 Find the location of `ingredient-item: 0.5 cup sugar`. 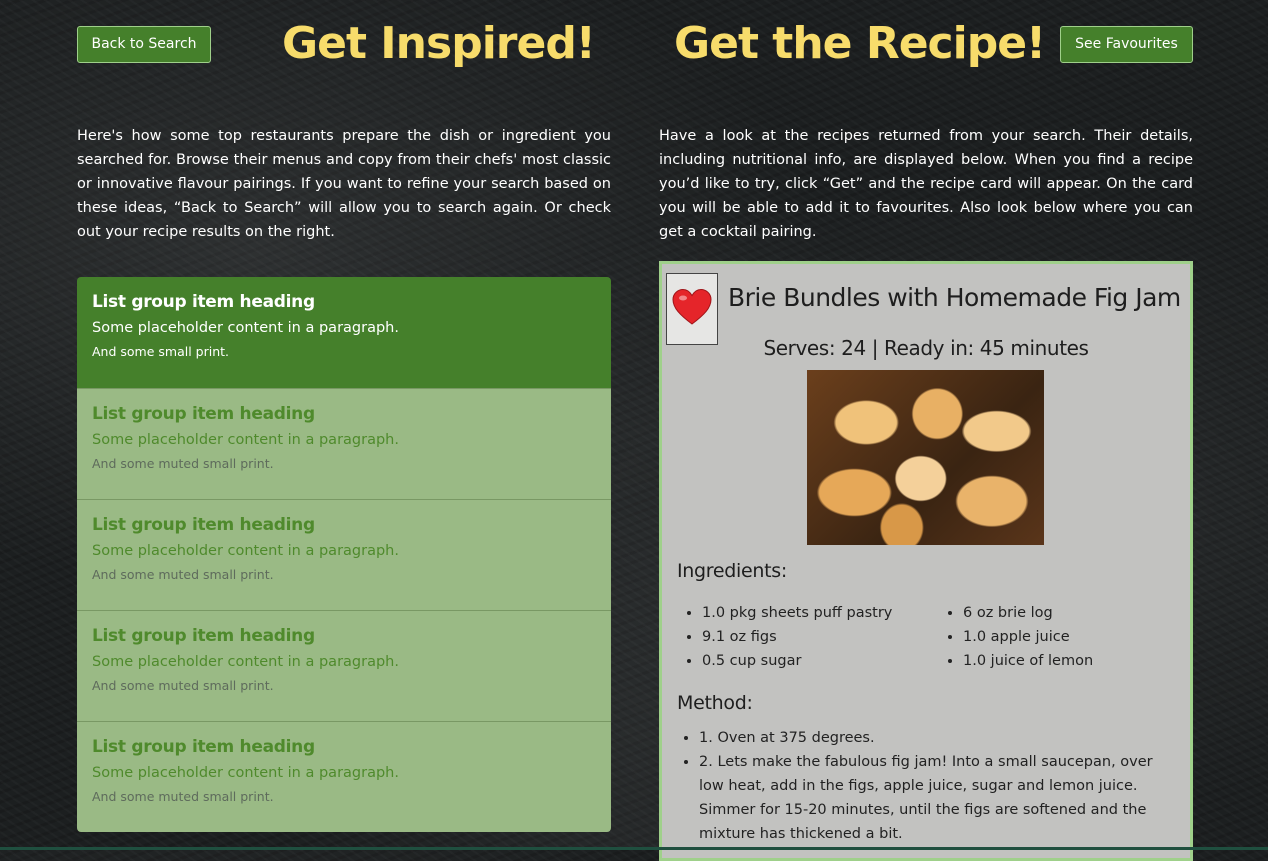

ingredient-item: 0.5 cup sugar is located at coordinates (797, 661).